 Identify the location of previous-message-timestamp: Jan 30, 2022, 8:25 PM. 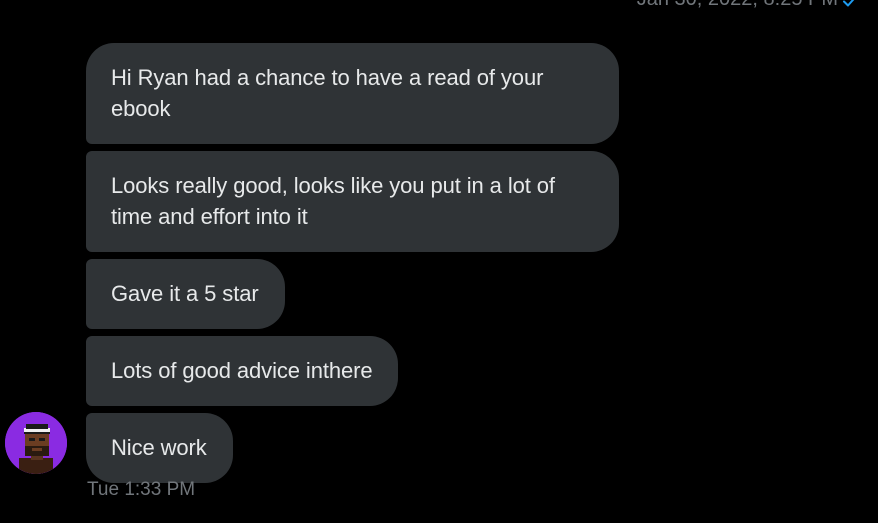
(747, 5).